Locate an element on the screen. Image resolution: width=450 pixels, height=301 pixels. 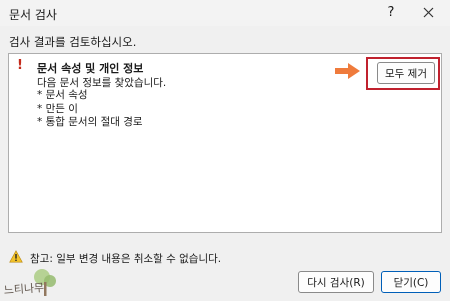
instruction-text: 검사 결과를 검토하십시오. is located at coordinates (73, 42).